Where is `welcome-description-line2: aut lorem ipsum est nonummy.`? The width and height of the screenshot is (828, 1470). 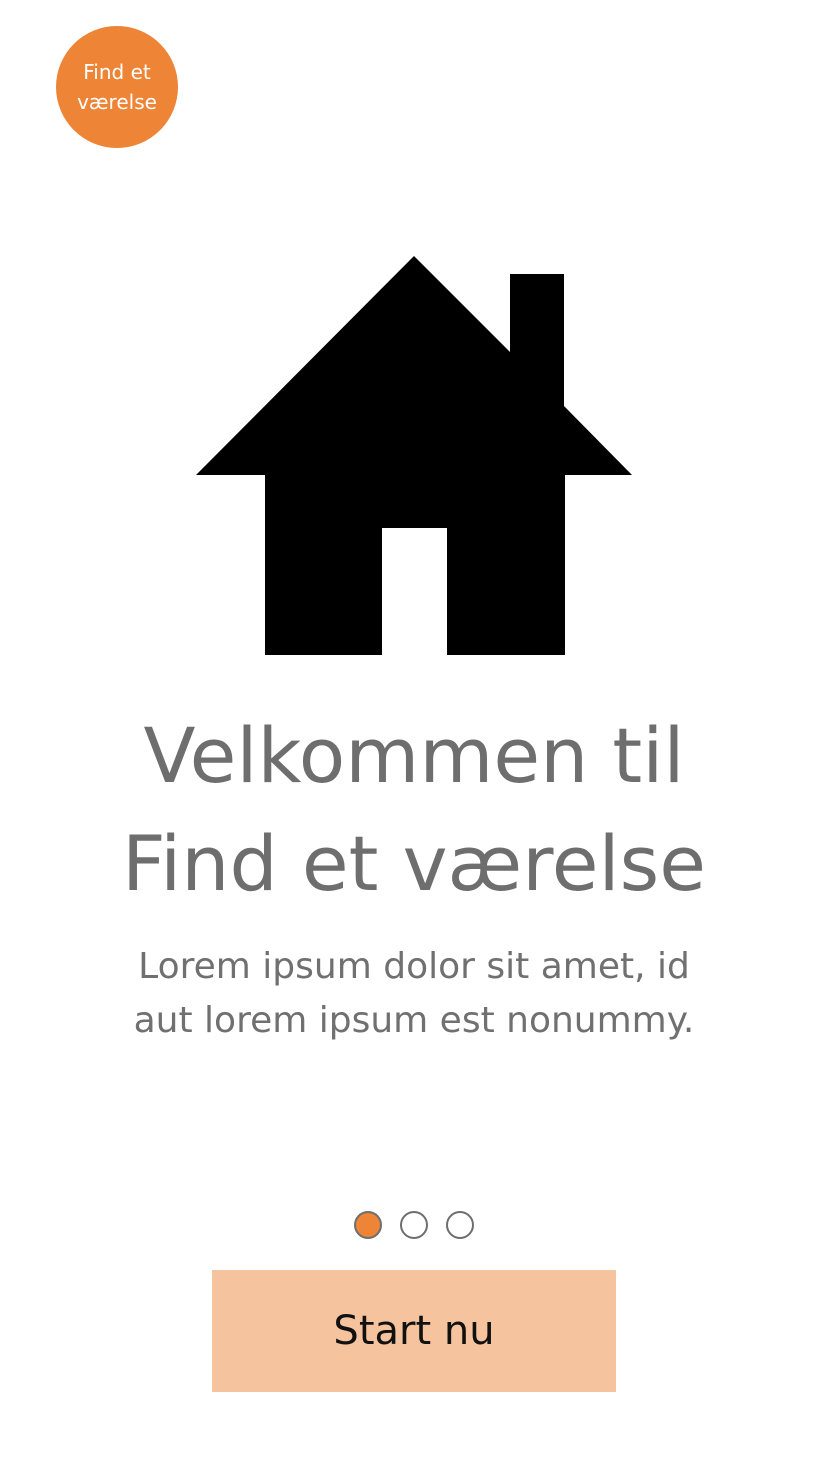 welcome-description-line2: aut lorem ipsum est nonummy. is located at coordinates (414, 1020).